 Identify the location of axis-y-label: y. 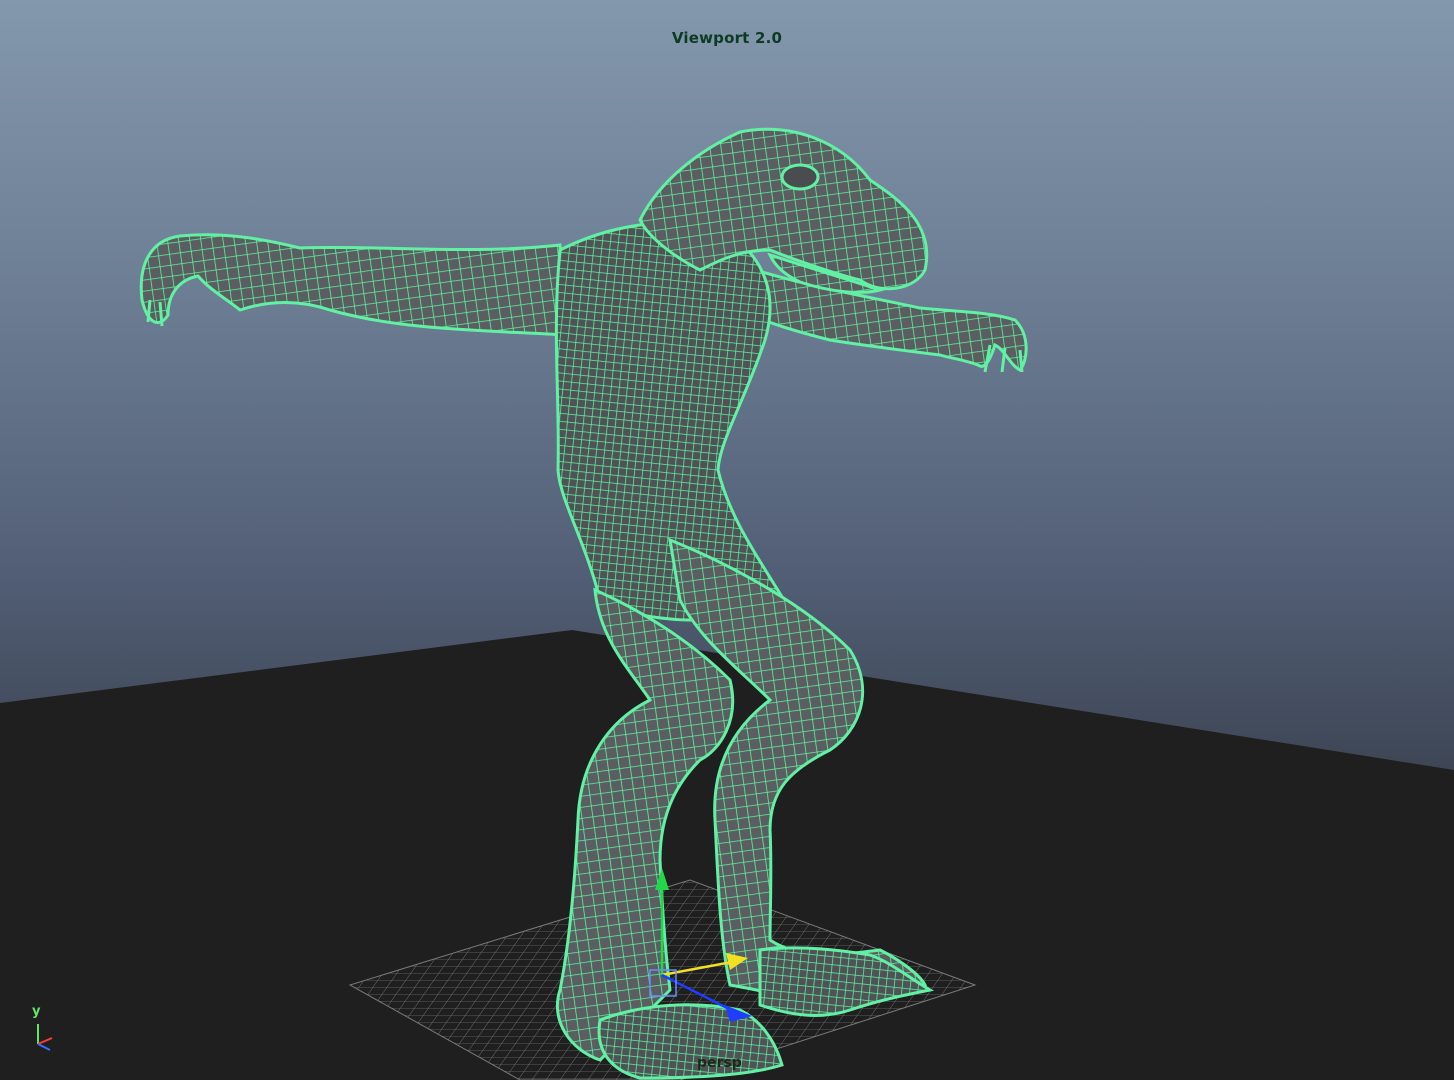
(36, 1011).